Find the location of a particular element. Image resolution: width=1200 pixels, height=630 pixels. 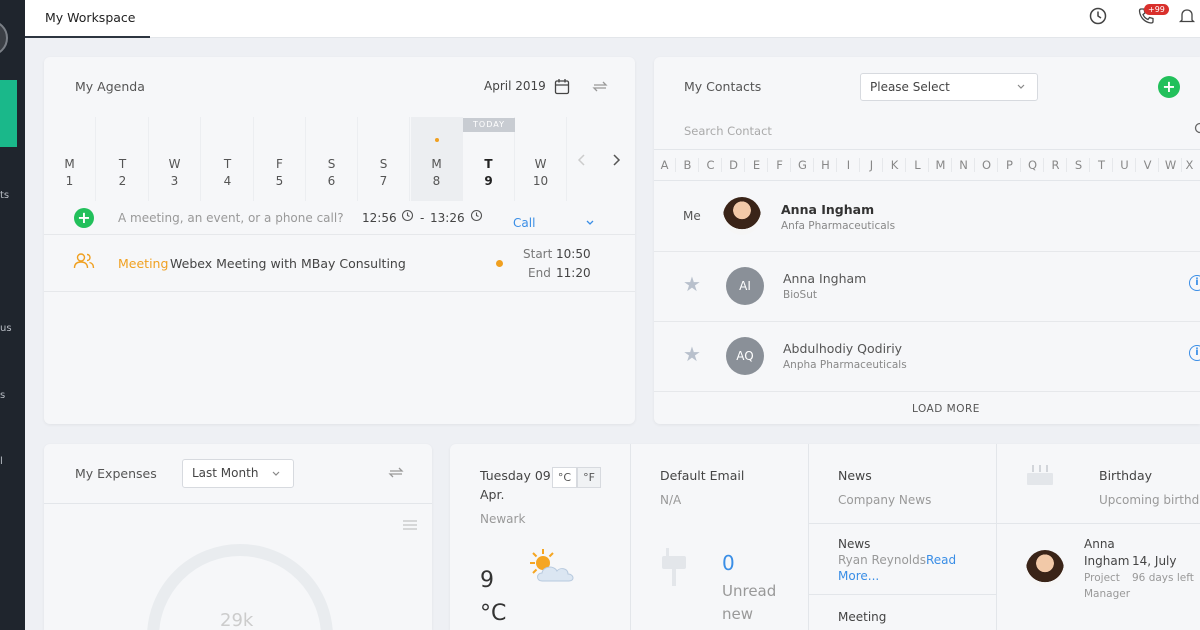

letter-filter: O is located at coordinates (987, 165).